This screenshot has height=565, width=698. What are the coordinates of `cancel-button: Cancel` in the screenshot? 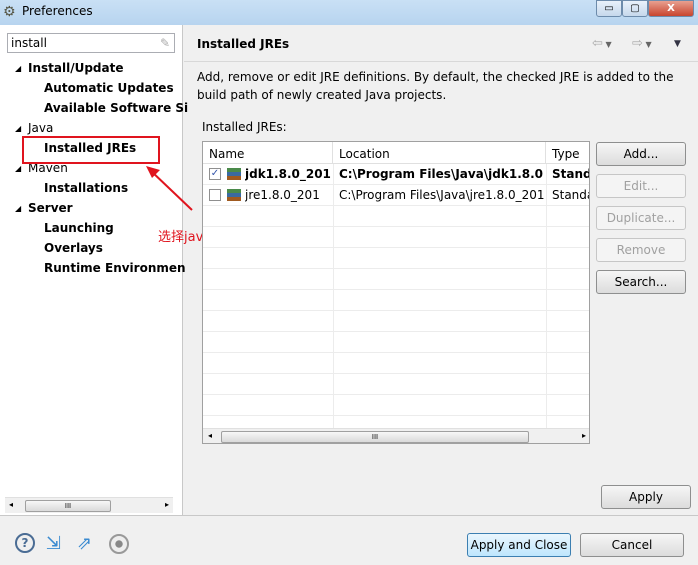 It's located at (632, 545).